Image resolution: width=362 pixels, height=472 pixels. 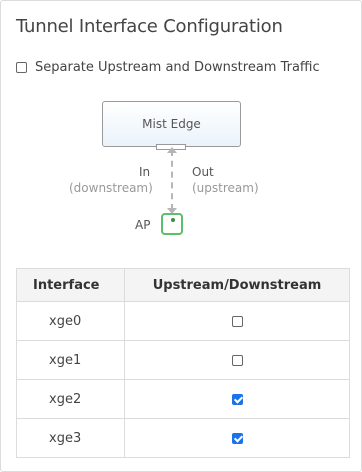 What do you see at coordinates (143, 225) in the screenshot?
I see `ap-label: AP` at bounding box center [143, 225].